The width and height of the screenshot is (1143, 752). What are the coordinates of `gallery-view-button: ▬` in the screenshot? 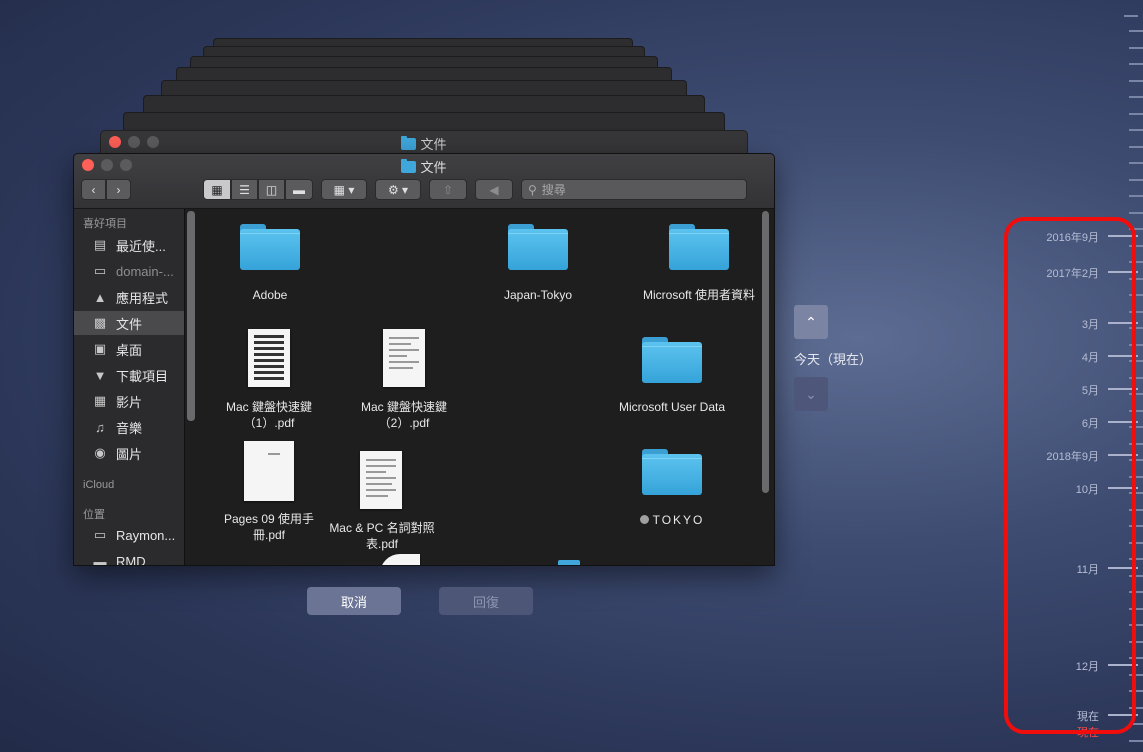 It's located at (299, 189).